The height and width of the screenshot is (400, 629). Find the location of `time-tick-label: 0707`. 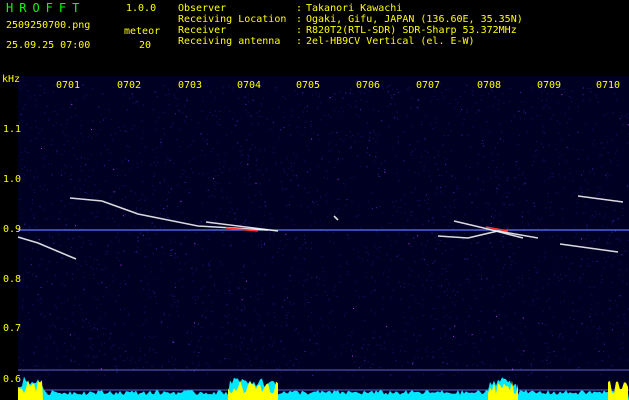

time-tick-label: 0707 is located at coordinates (428, 85).